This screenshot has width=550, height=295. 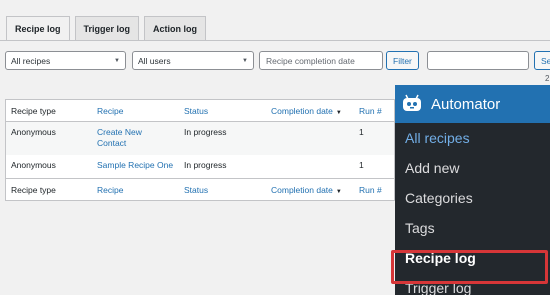 What do you see at coordinates (142, 165) in the screenshot?
I see `row-recipe-link: Sample Recipe One` at bounding box center [142, 165].